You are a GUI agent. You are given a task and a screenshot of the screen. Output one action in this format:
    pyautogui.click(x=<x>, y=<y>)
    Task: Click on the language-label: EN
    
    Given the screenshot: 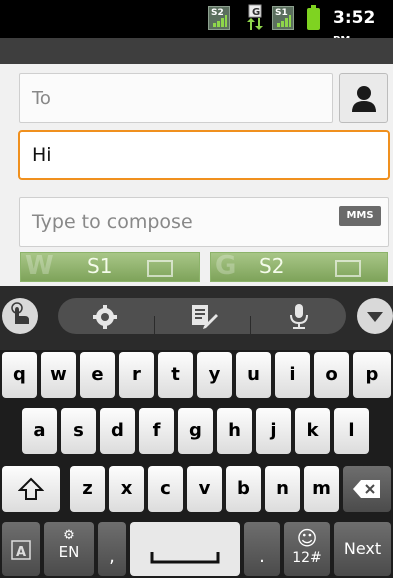 What is the action you would take?
    pyautogui.click(x=69, y=552)
    